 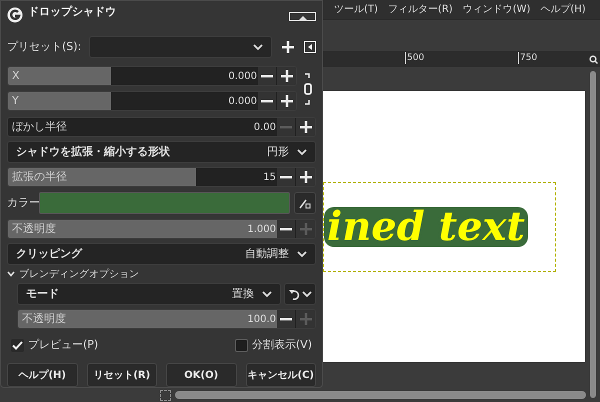 What do you see at coordinates (161, 254) in the screenshot?
I see `dropdown: クリッピング 自動調整` at bounding box center [161, 254].